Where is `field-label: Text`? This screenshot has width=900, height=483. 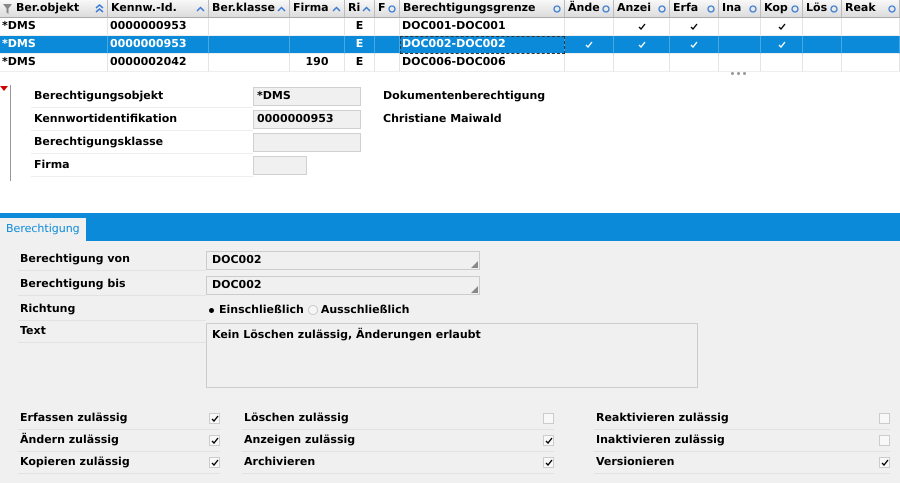 field-label: Text is located at coordinates (112, 332).